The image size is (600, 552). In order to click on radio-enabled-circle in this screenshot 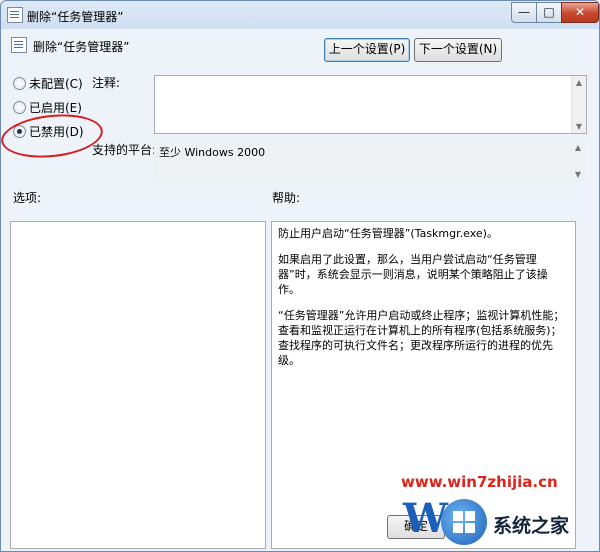, I will do `click(19, 107)`.